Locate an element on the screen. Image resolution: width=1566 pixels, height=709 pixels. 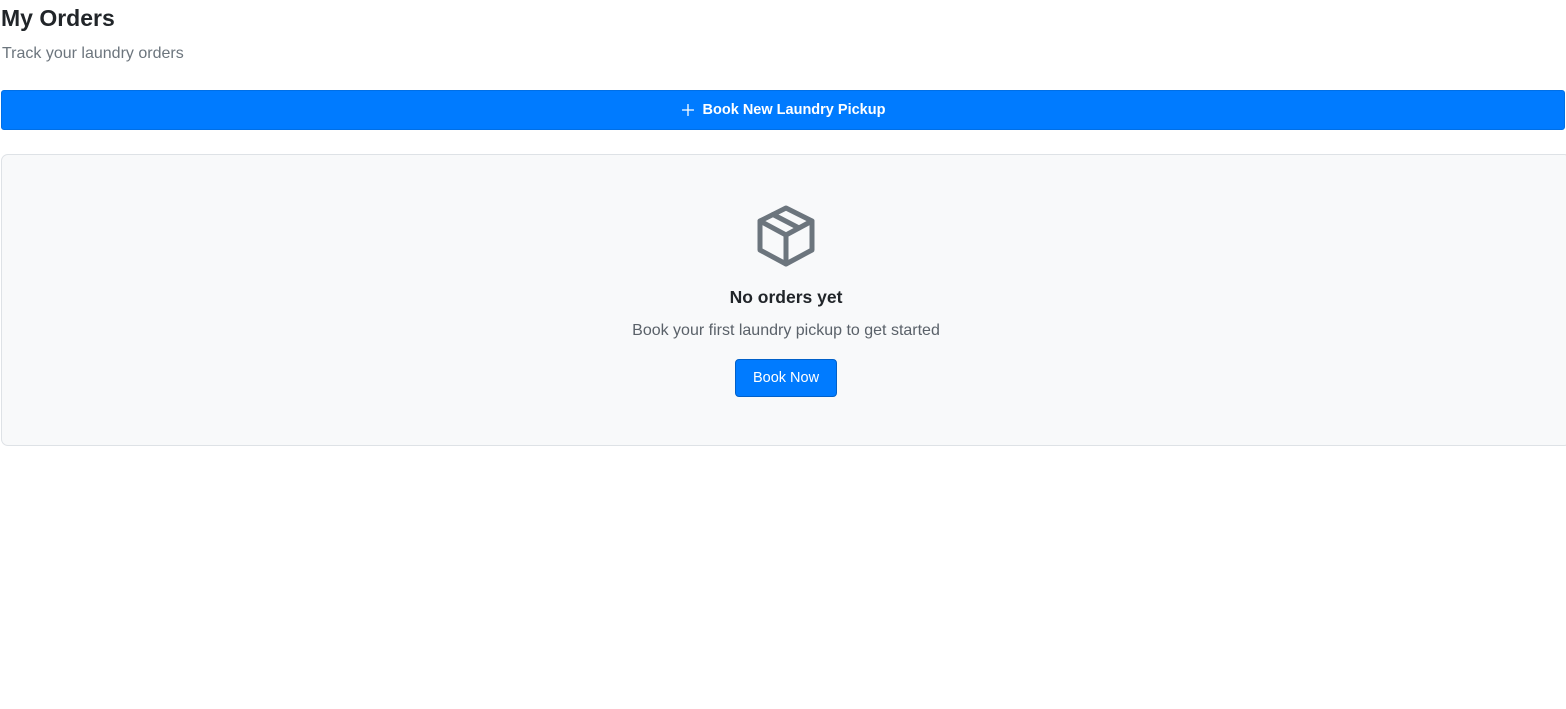
plus-icon is located at coordinates (688, 110).